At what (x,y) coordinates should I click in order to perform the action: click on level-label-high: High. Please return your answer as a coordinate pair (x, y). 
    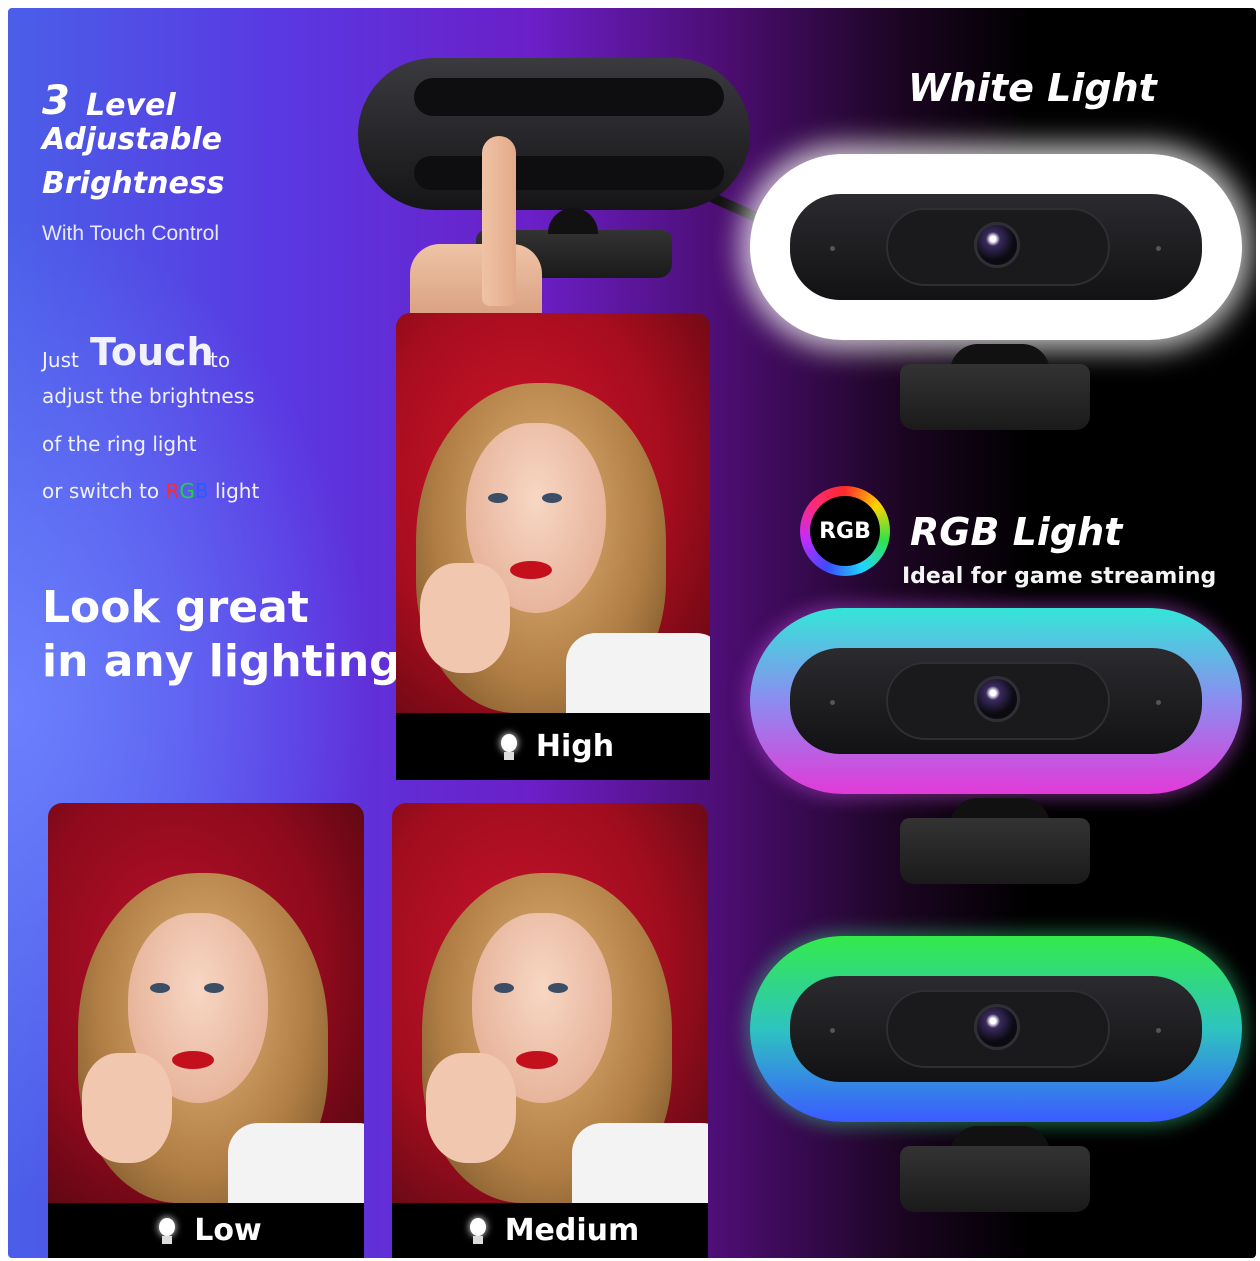
    Looking at the image, I should click on (575, 746).